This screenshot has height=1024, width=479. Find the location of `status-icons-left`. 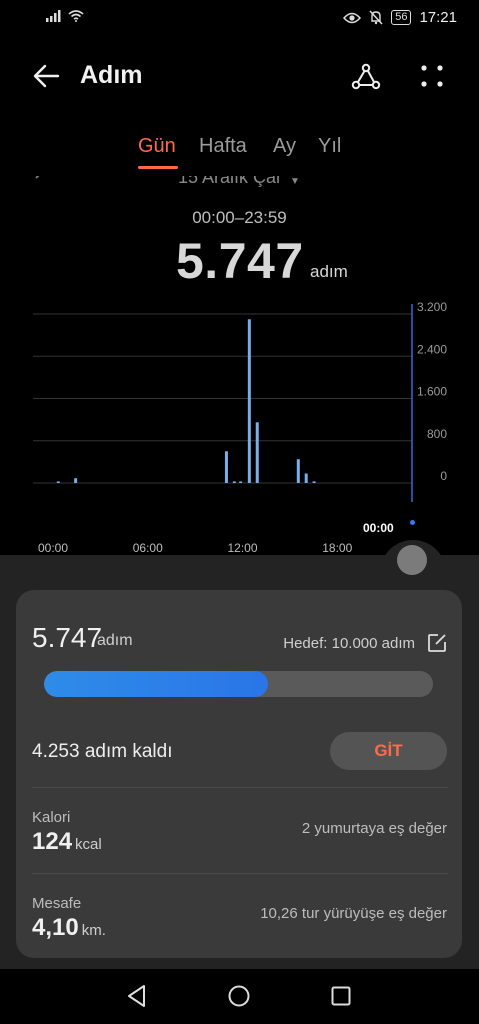

status-icons-left is located at coordinates (65, 16).